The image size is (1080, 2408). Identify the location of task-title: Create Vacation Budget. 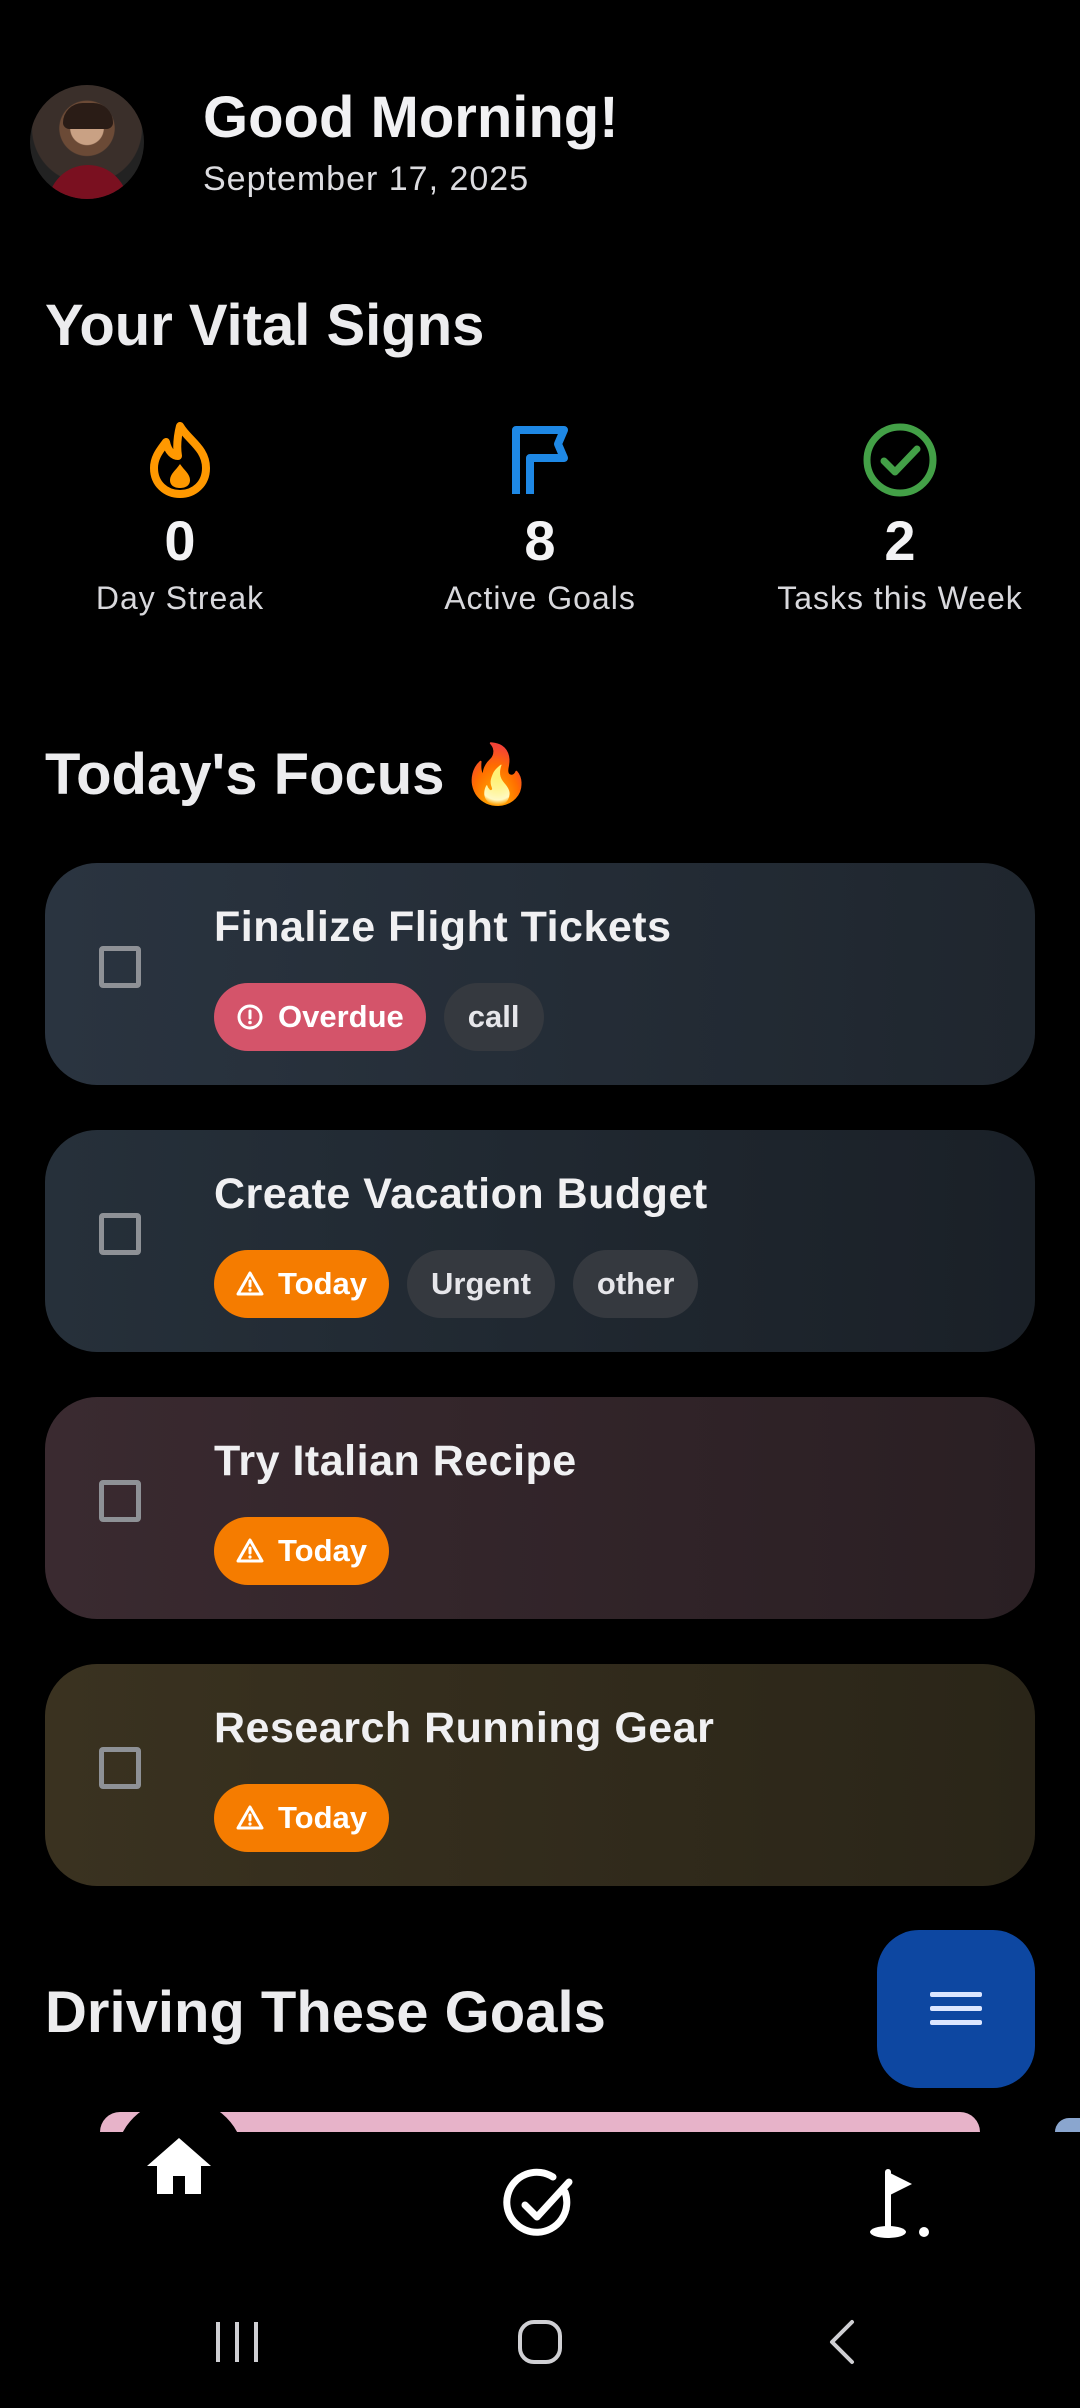
(461, 1194).